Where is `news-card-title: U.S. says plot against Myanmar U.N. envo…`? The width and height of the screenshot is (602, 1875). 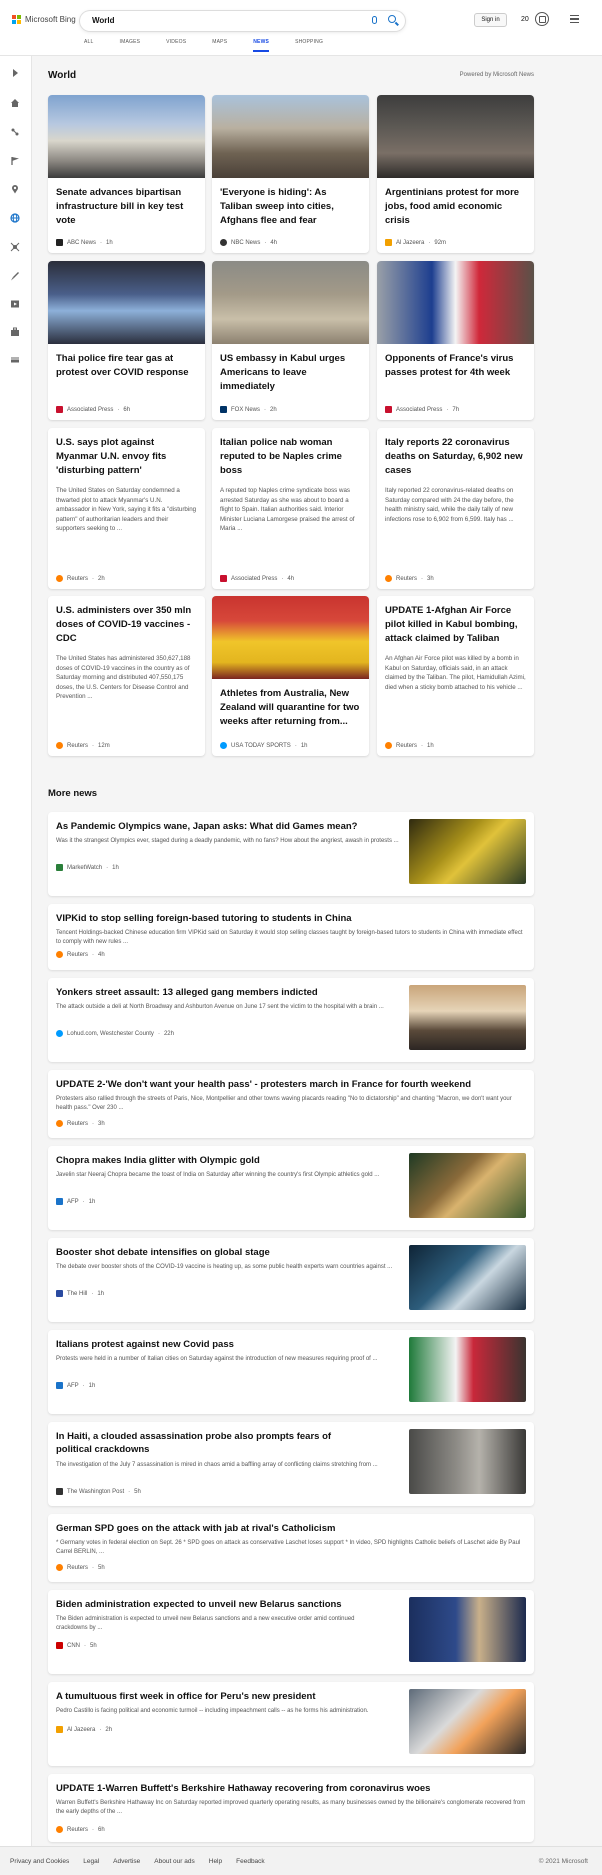
news-card-title: U.S. says plot against Myanmar U.N. envo… is located at coordinates (126, 453).